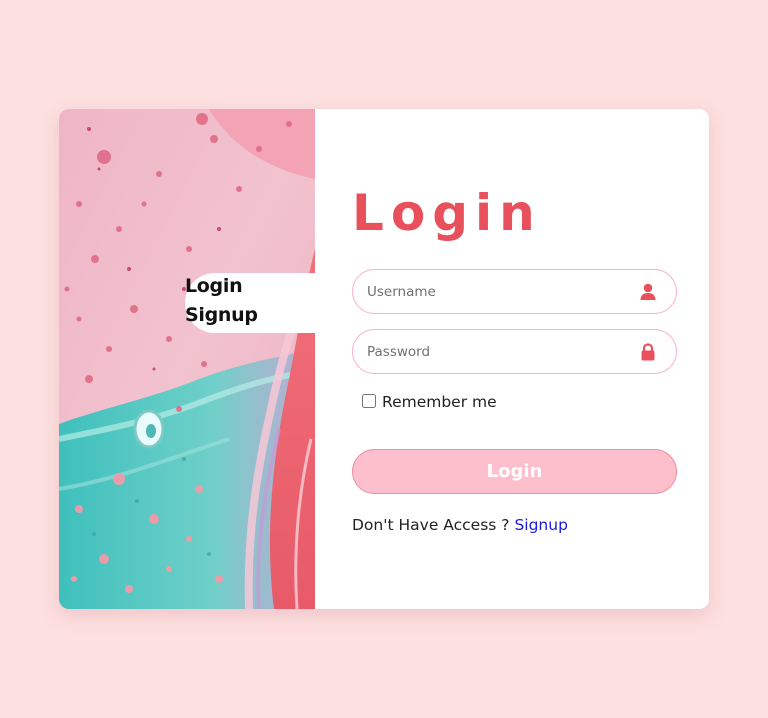 The width and height of the screenshot is (768, 718). I want to click on lock-icon, so click(648, 352).